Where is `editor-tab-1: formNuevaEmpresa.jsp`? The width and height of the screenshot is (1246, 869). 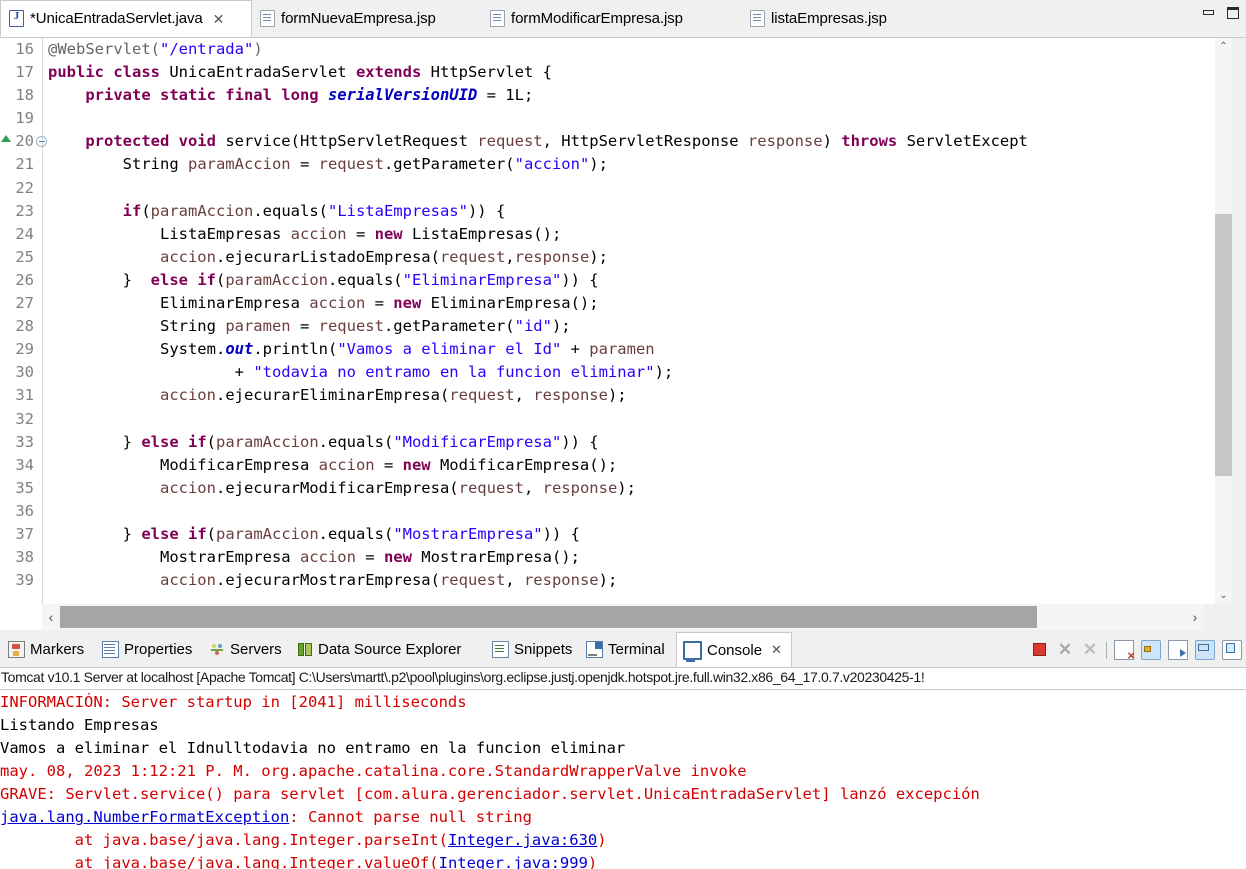
editor-tab-1: formNuevaEmpresa.jsp is located at coordinates (366, 18).